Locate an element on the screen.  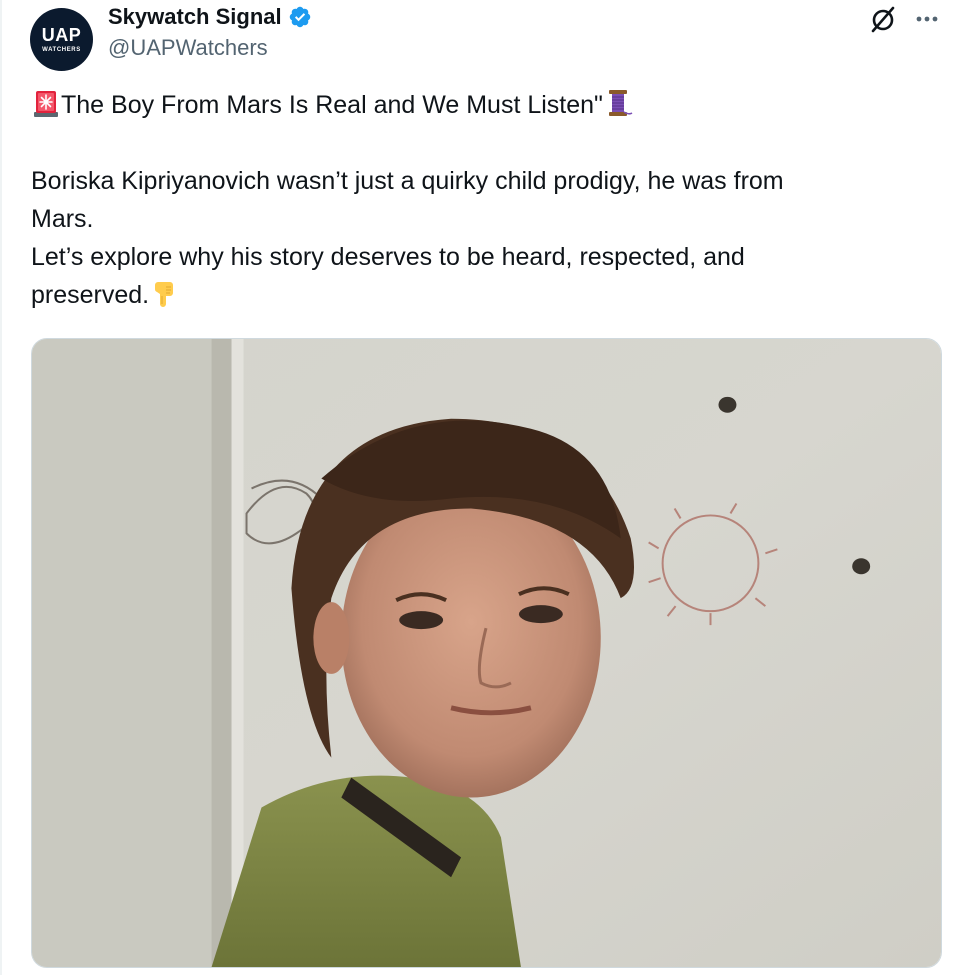
divider is located at coordinates (1, 487).